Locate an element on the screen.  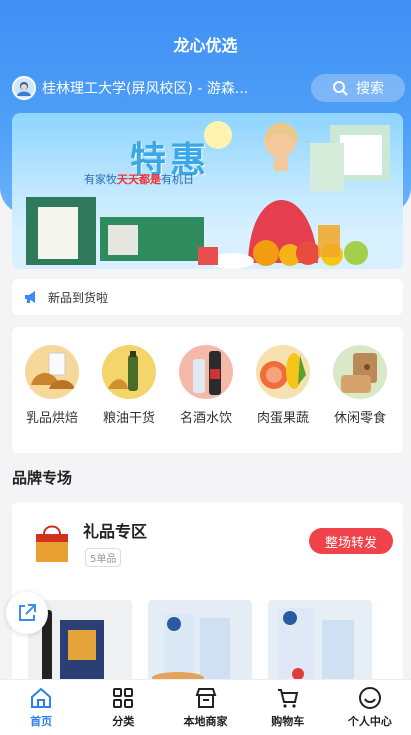
tab-cart: 购物车 is located at coordinates (288, 707).